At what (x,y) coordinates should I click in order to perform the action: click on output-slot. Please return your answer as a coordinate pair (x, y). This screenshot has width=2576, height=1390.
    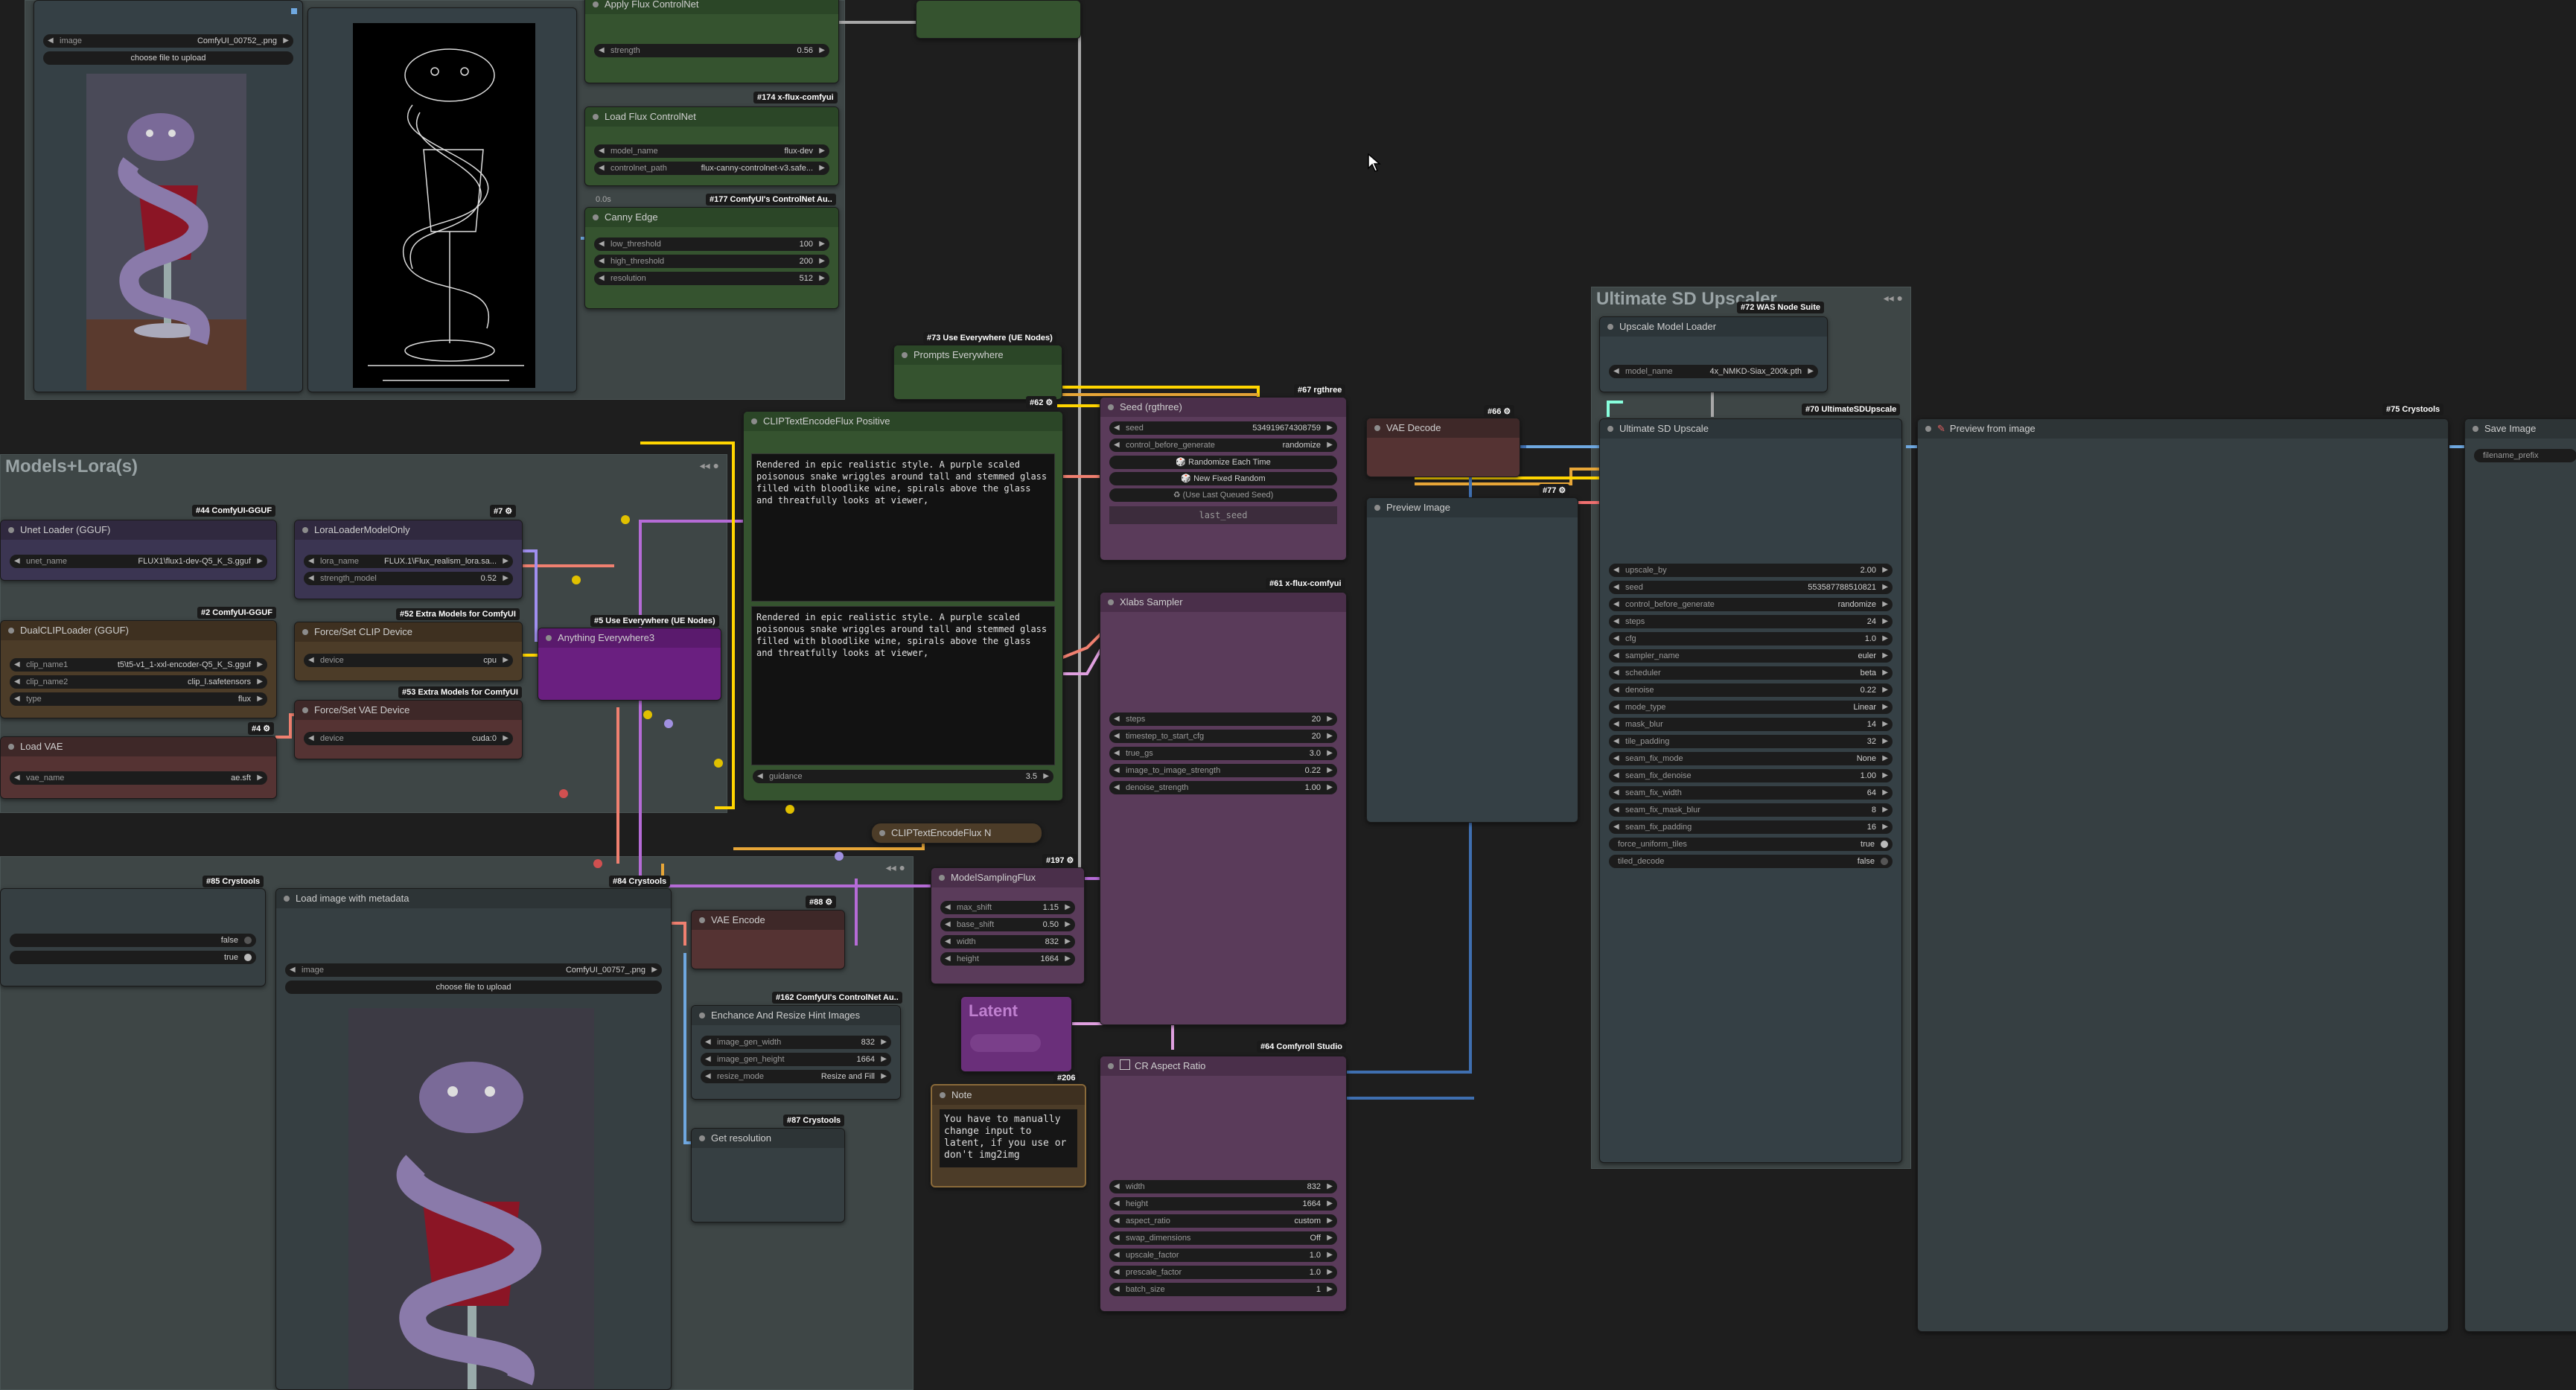
    Looking at the image, I should click on (294, 11).